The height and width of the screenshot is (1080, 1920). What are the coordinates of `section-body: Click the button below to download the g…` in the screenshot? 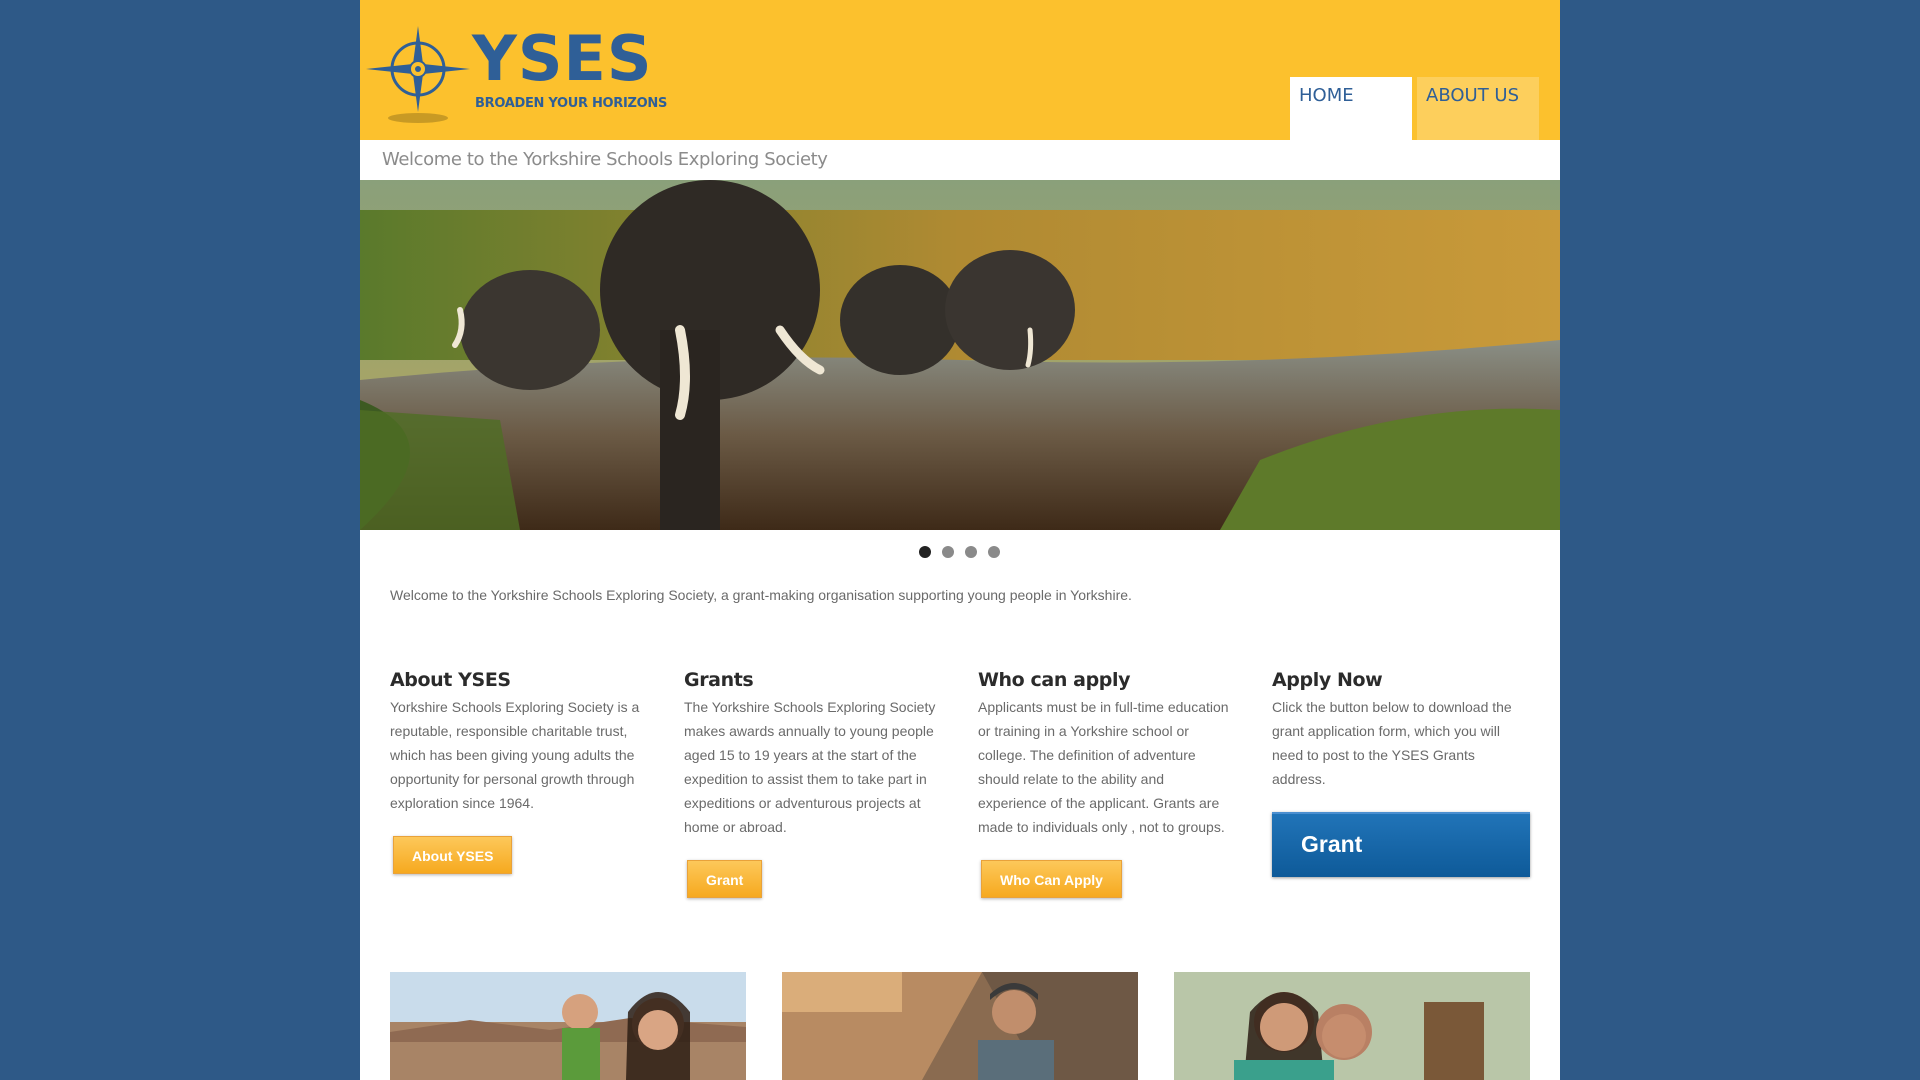 It's located at (1392, 743).